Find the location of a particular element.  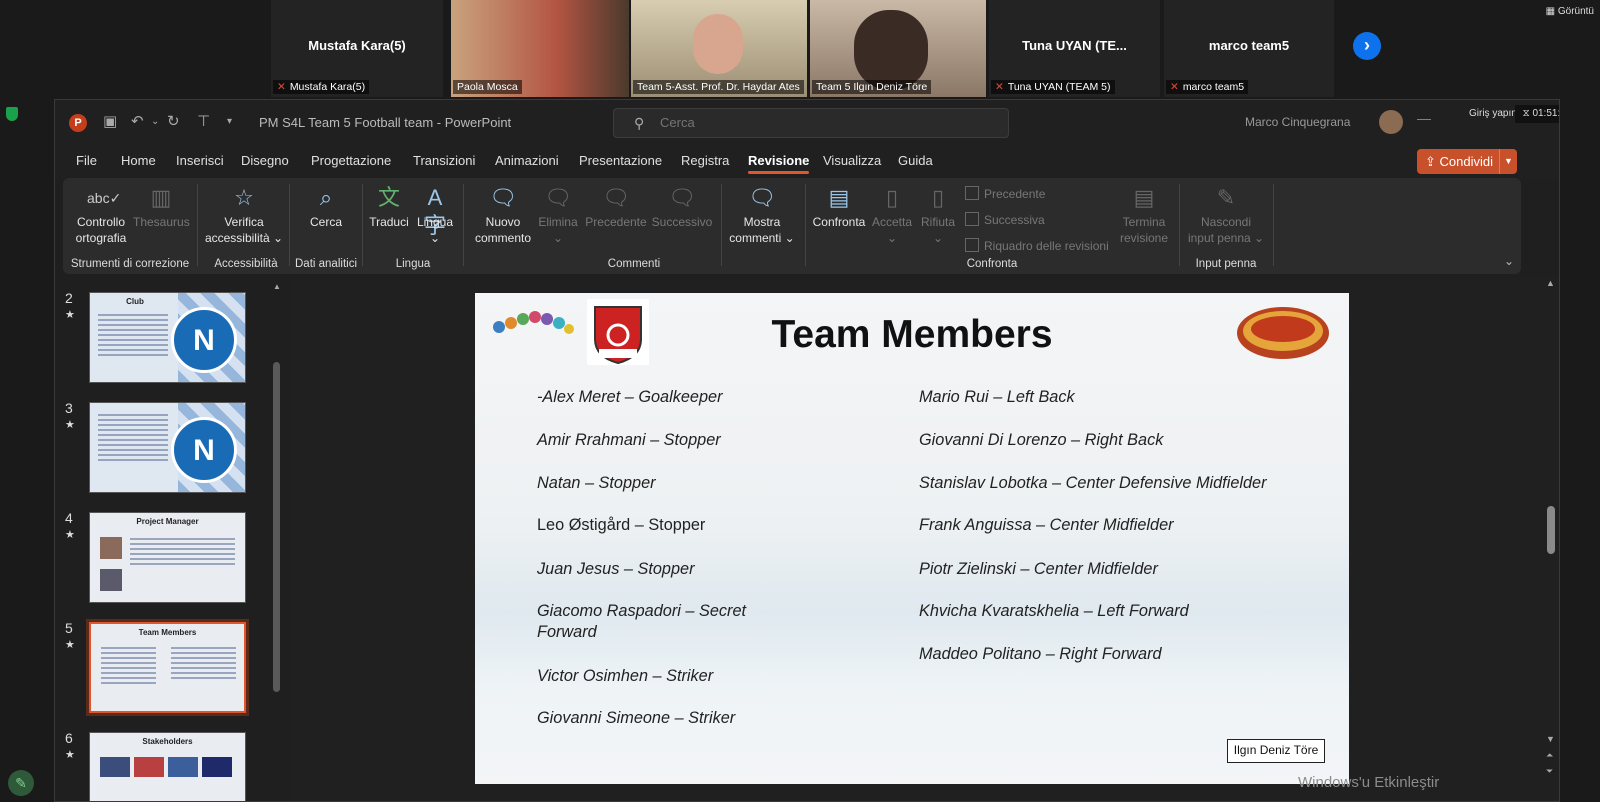

slide-thumbnail: Project Manager is located at coordinates (167, 557).